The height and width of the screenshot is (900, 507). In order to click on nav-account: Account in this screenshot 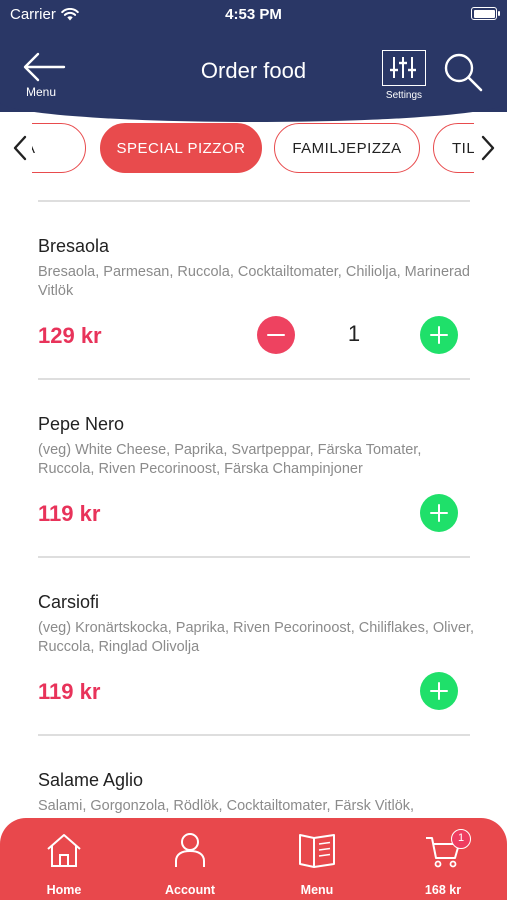, I will do `click(190, 865)`.